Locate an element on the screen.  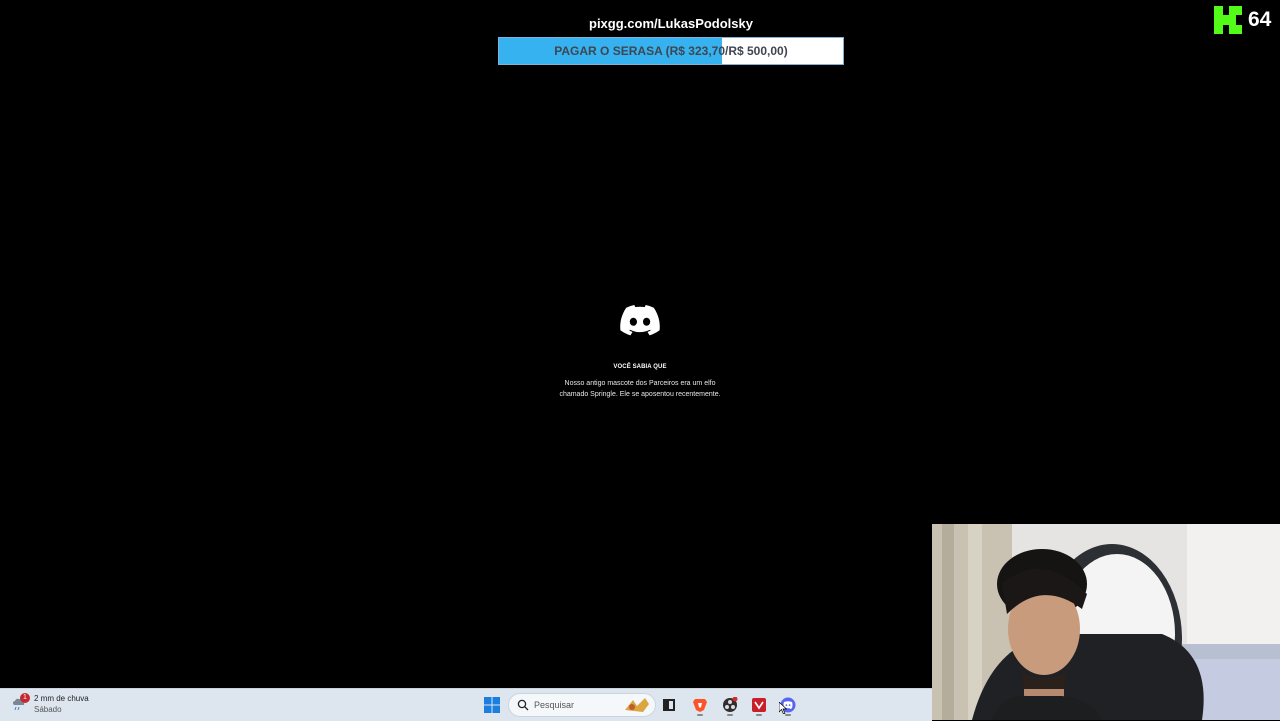
weather-summary: 2 mm de chuva is located at coordinates (61, 698).